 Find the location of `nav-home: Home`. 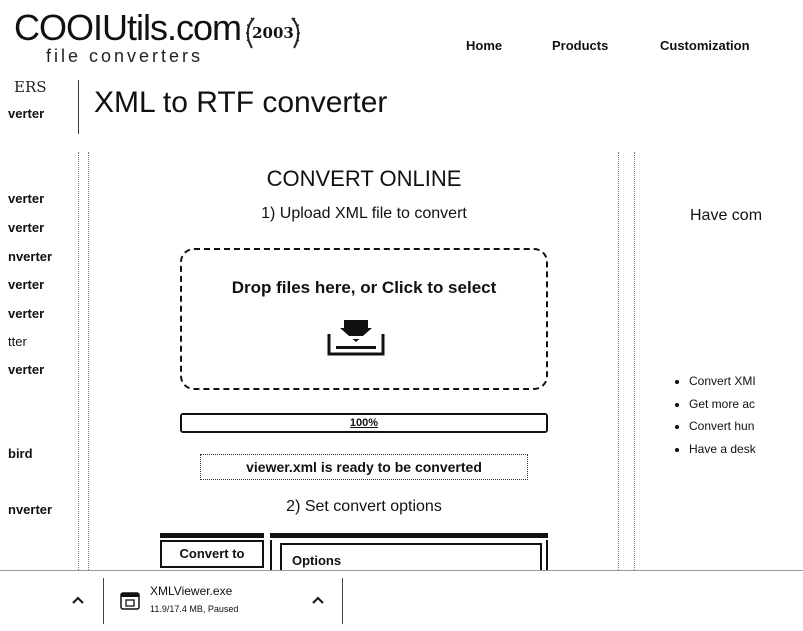

nav-home: Home is located at coordinates (484, 45).